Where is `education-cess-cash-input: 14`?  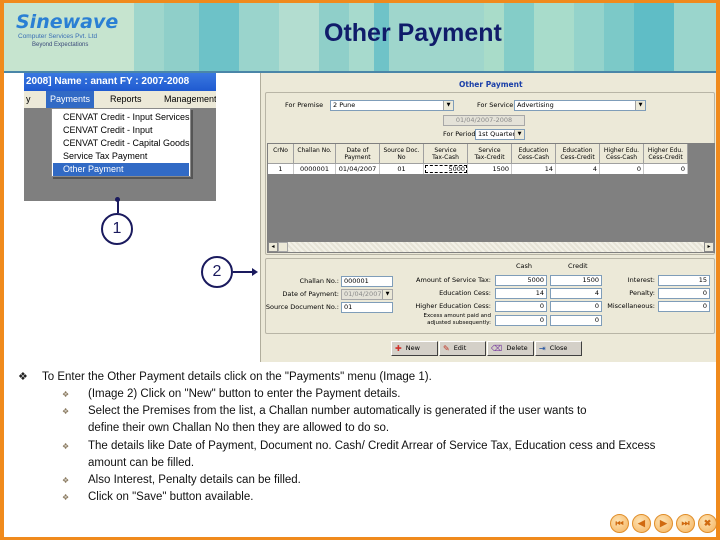
education-cess-cash-input: 14 is located at coordinates (521, 293).